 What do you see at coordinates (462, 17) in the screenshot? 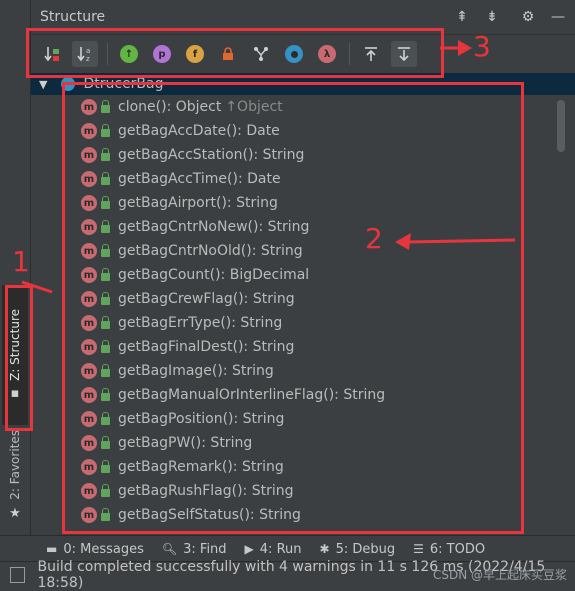
I see `expand-all-icon: ⇞` at bounding box center [462, 17].